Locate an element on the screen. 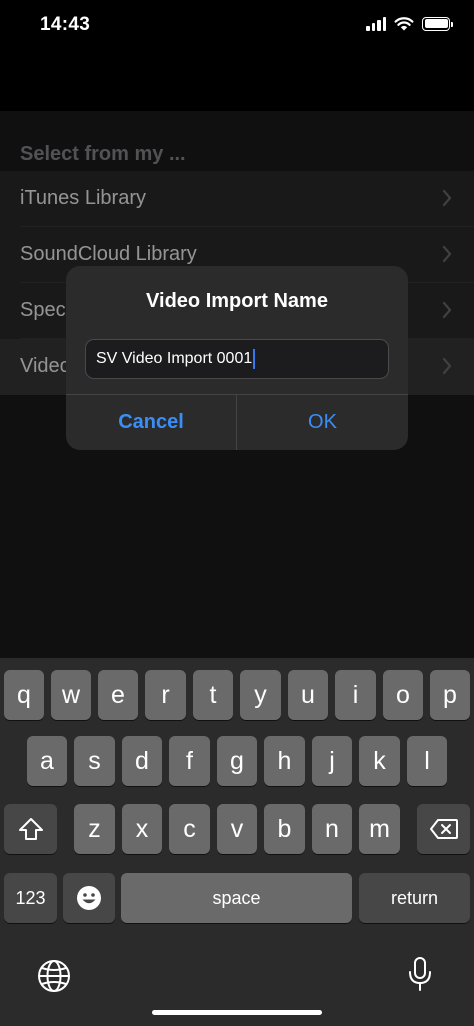 The height and width of the screenshot is (1026, 474). emoji-icon is located at coordinates (89, 898).